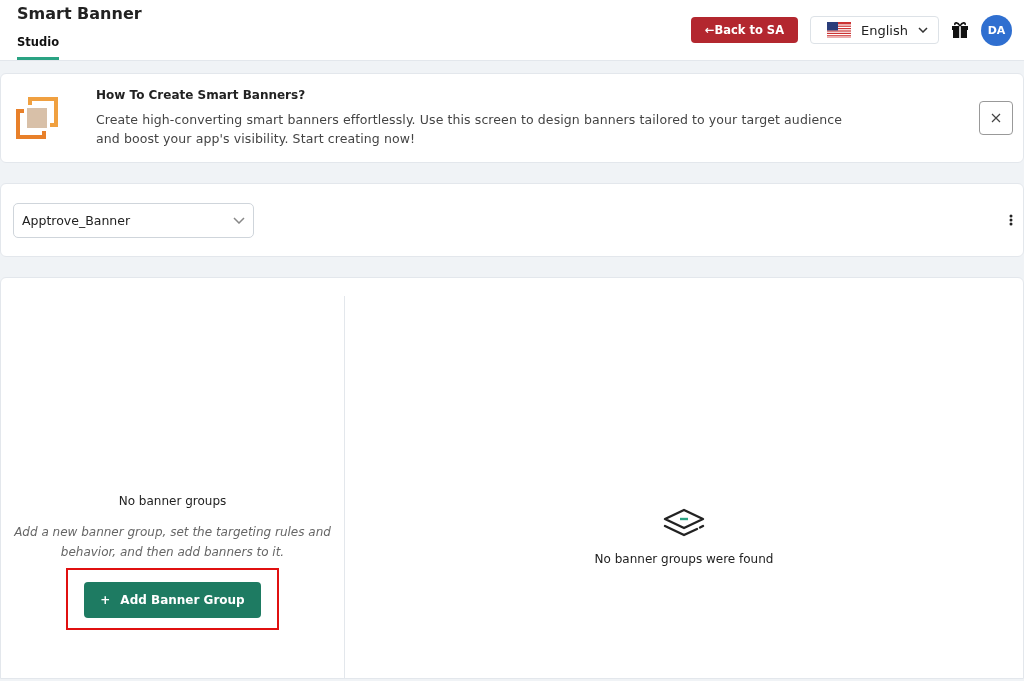  I want to click on back-button: ←Back to SA, so click(744, 30).